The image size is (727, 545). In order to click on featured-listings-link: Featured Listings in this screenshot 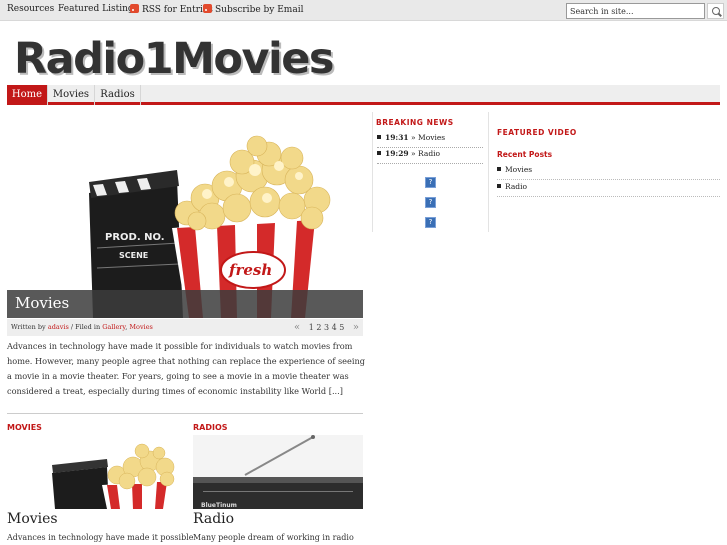, I will do `click(98, 9)`.